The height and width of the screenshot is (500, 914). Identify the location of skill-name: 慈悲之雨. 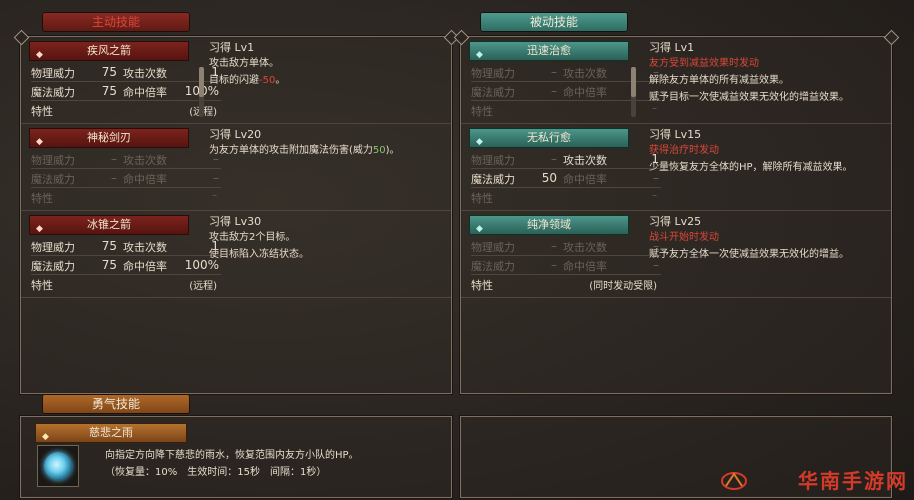
(111, 432).